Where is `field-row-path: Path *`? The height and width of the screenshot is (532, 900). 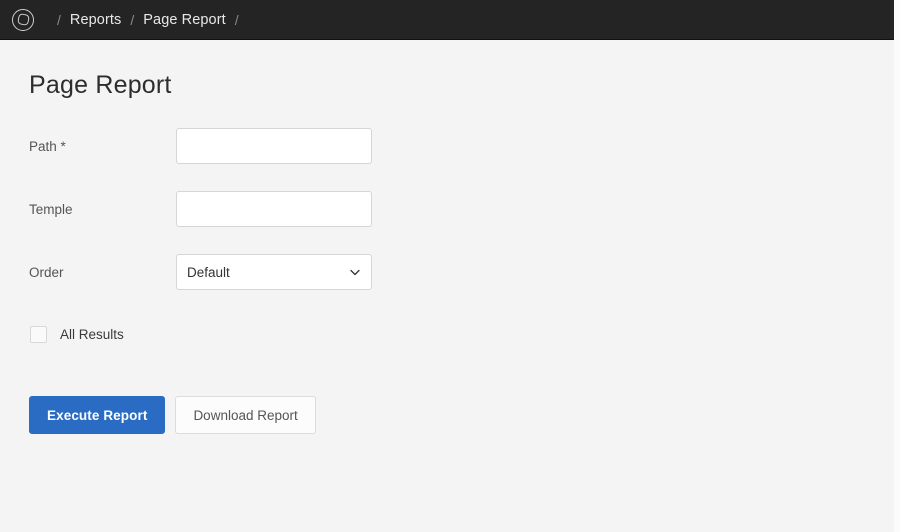 field-row-path: Path * is located at coordinates (461, 146).